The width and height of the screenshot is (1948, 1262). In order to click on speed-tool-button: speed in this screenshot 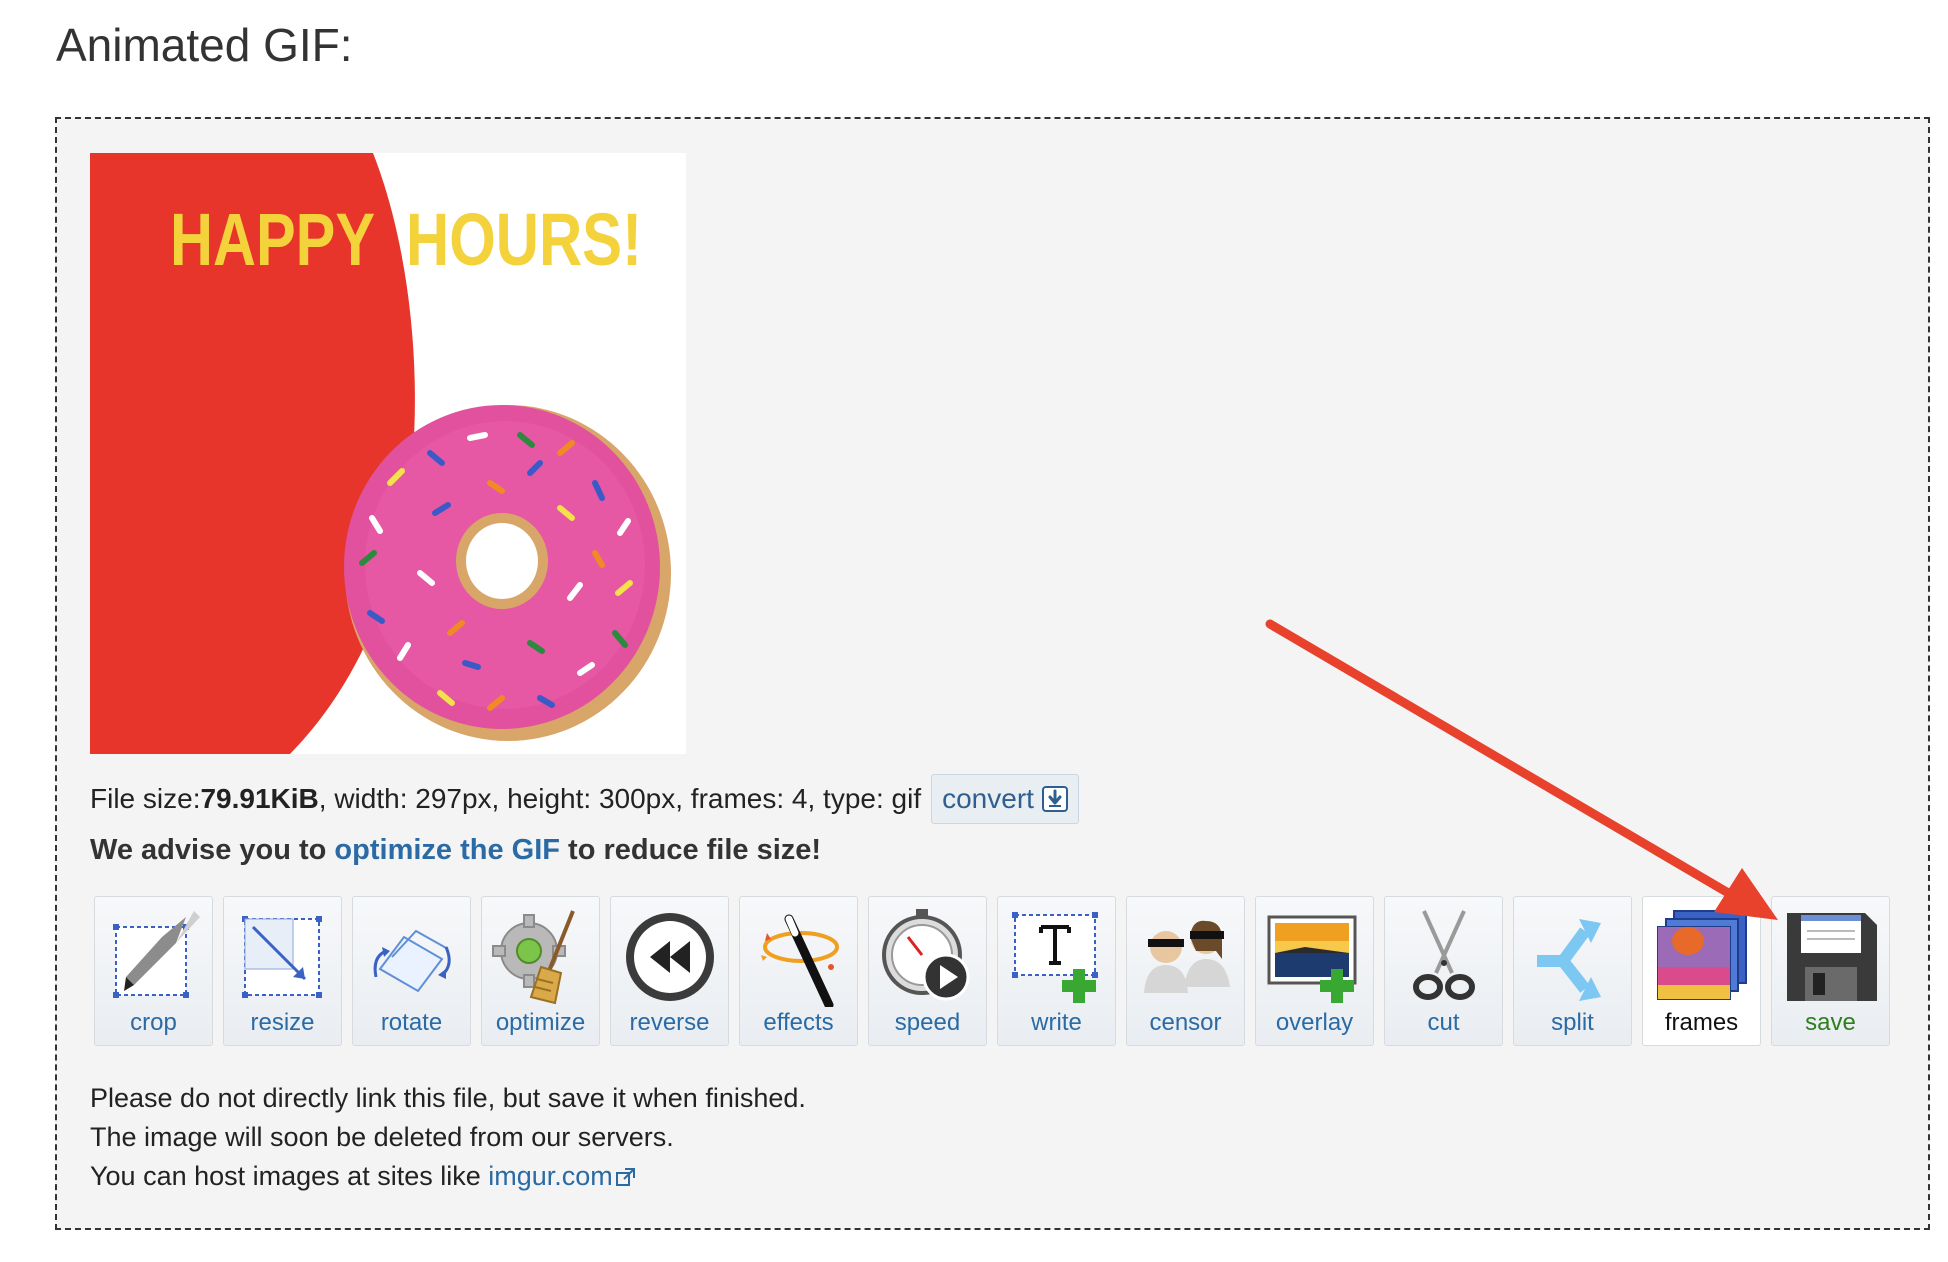, I will do `click(927, 971)`.